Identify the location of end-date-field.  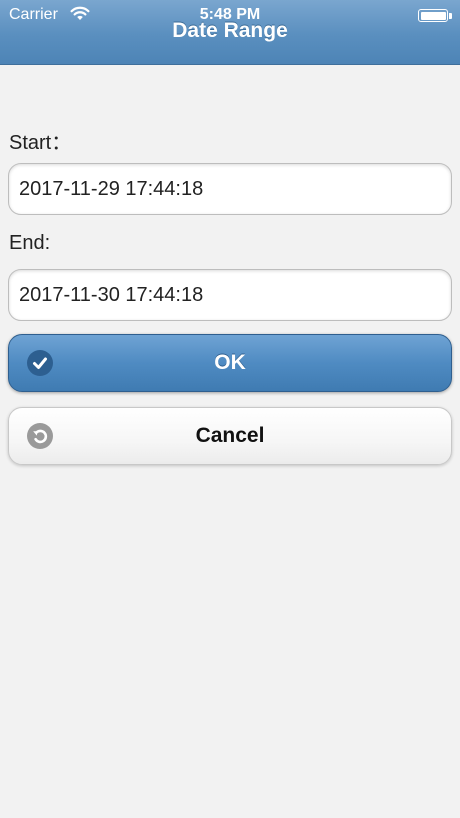
(230, 295).